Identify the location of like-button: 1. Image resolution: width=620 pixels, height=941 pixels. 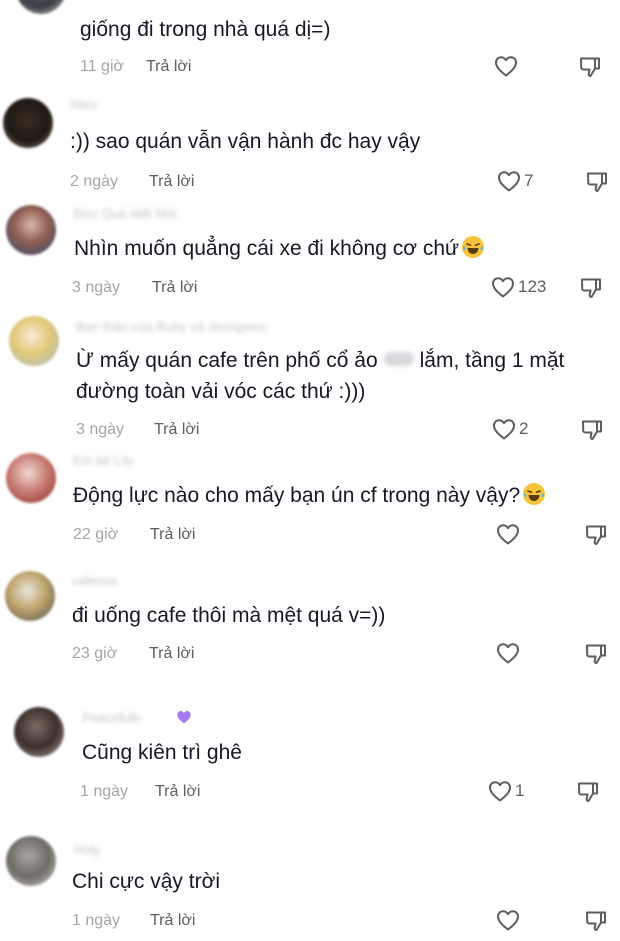
(506, 791).